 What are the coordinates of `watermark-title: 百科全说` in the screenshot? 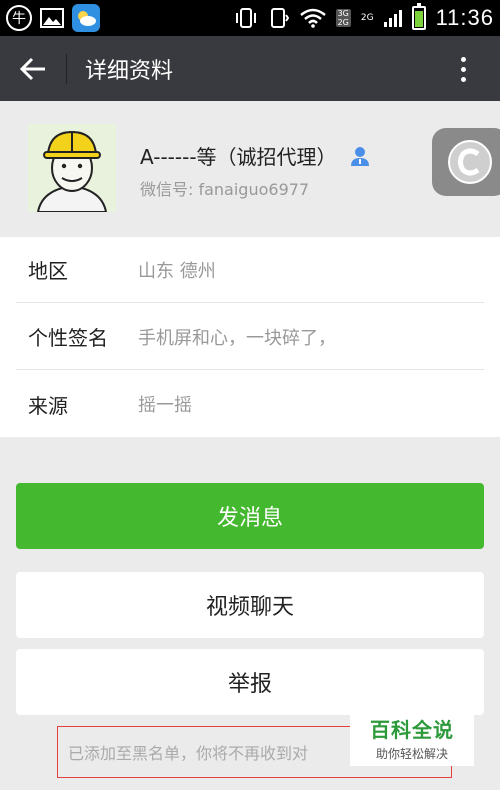 It's located at (412, 730).